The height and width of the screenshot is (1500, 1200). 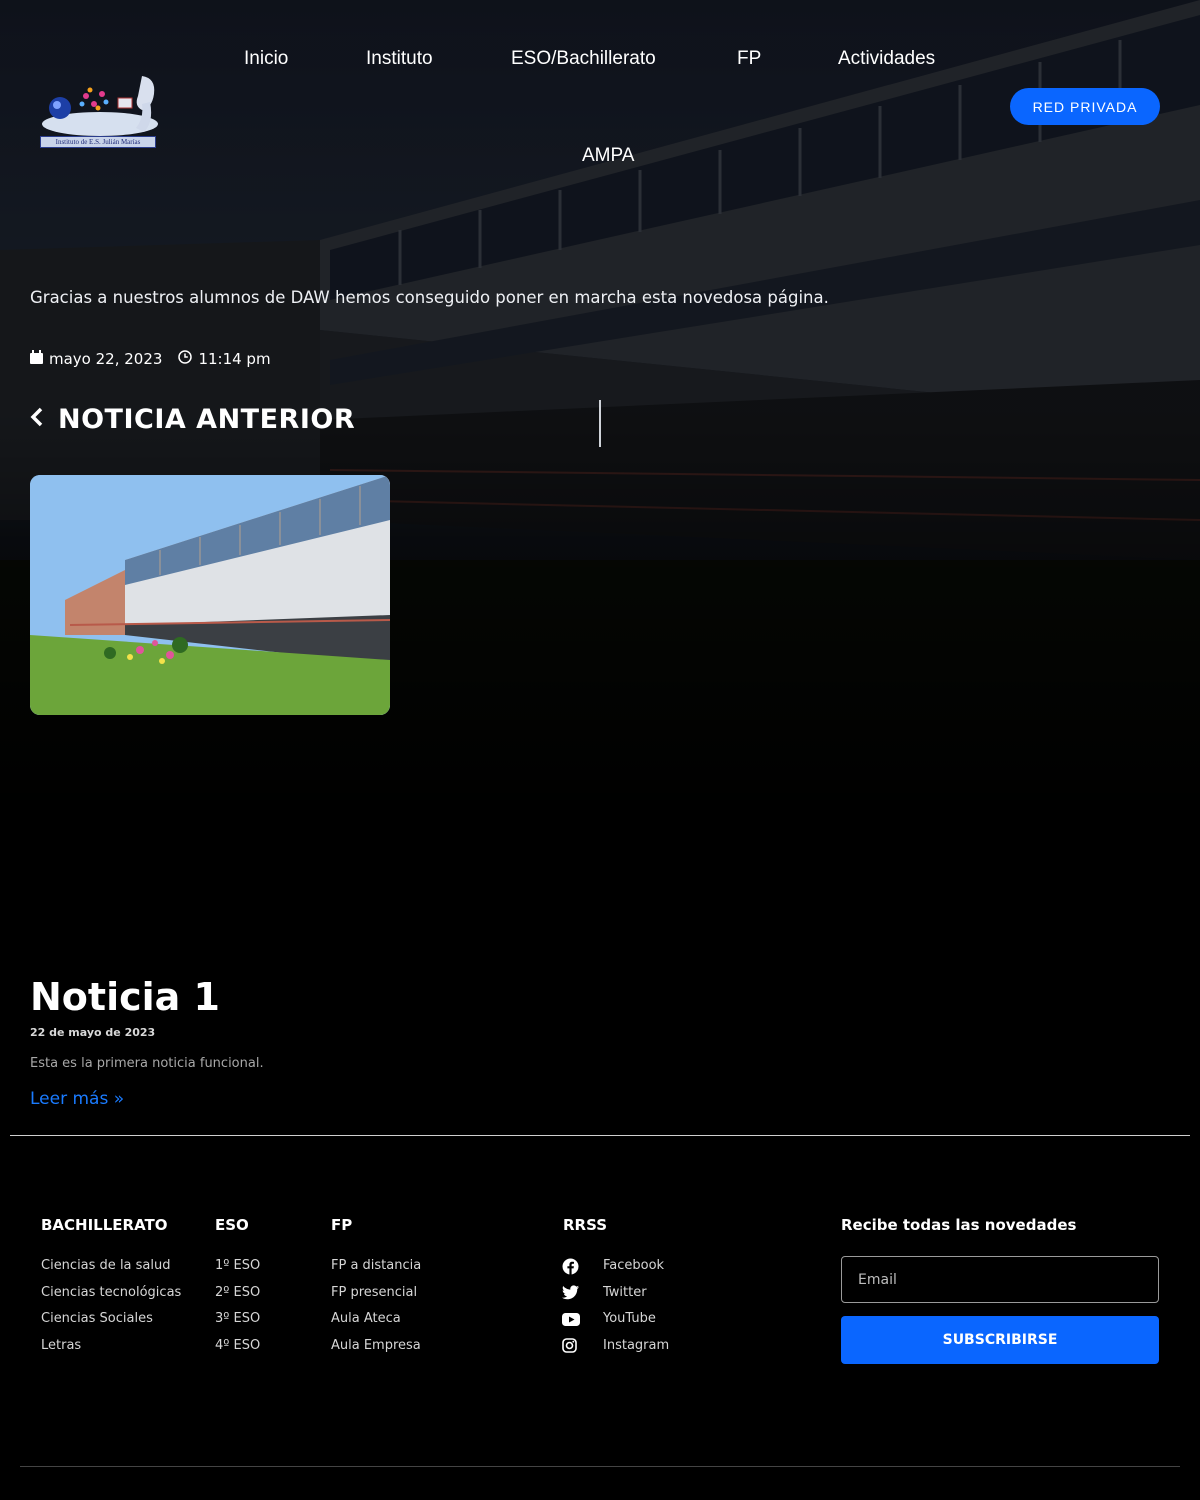 What do you see at coordinates (342, 1225) in the screenshot?
I see `footer-col-title-fp: FP` at bounding box center [342, 1225].